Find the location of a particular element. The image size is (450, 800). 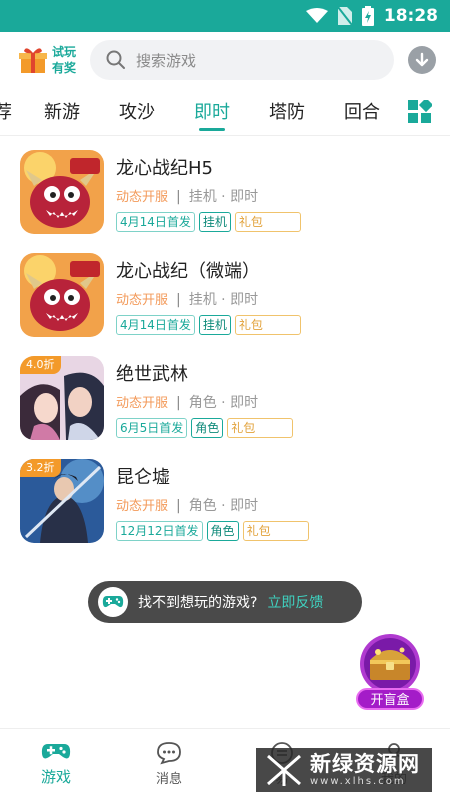

wifi-icon is located at coordinates (316, 15).